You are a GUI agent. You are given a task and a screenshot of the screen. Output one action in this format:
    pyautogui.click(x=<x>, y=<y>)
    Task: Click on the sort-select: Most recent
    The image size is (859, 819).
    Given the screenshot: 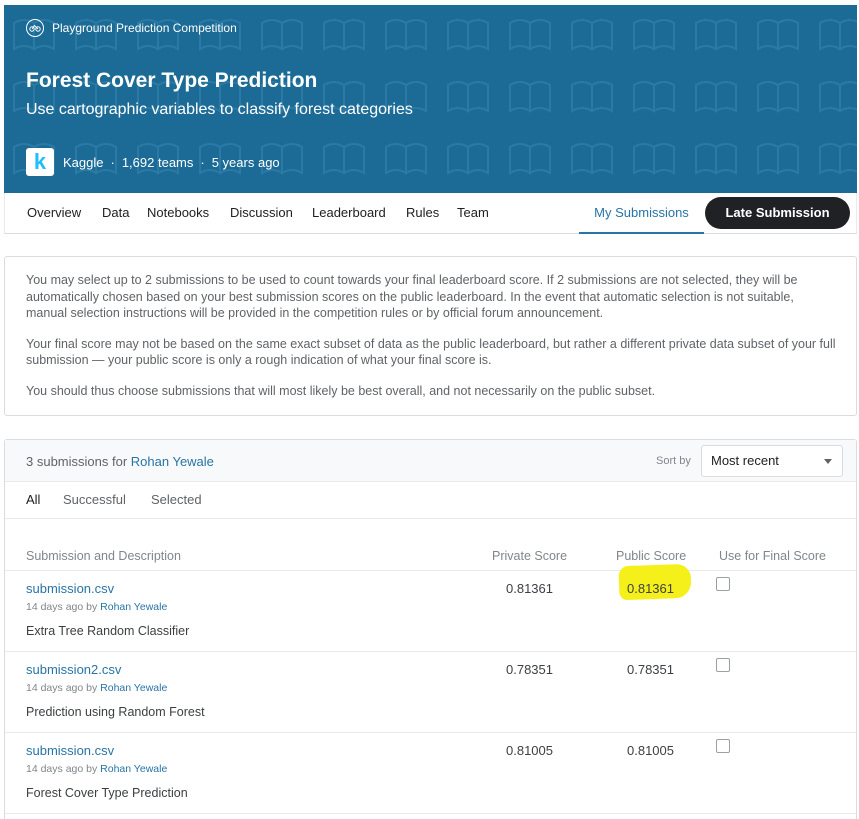 What is the action you would take?
    pyautogui.click(x=772, y=461)
    